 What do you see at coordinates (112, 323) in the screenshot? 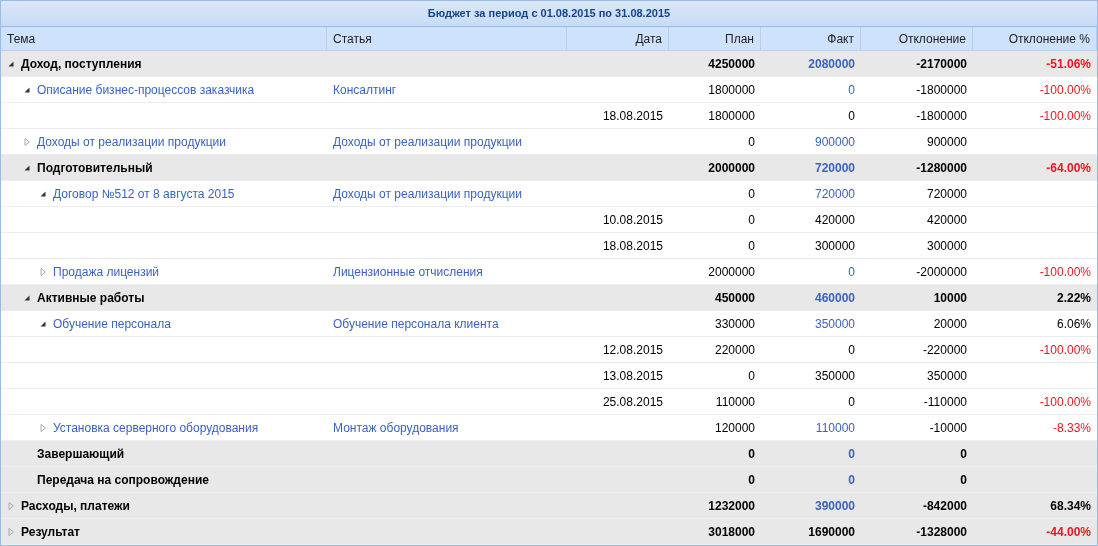
I see `tree-link: Обучение персонала` at bounding box center [112, 323].